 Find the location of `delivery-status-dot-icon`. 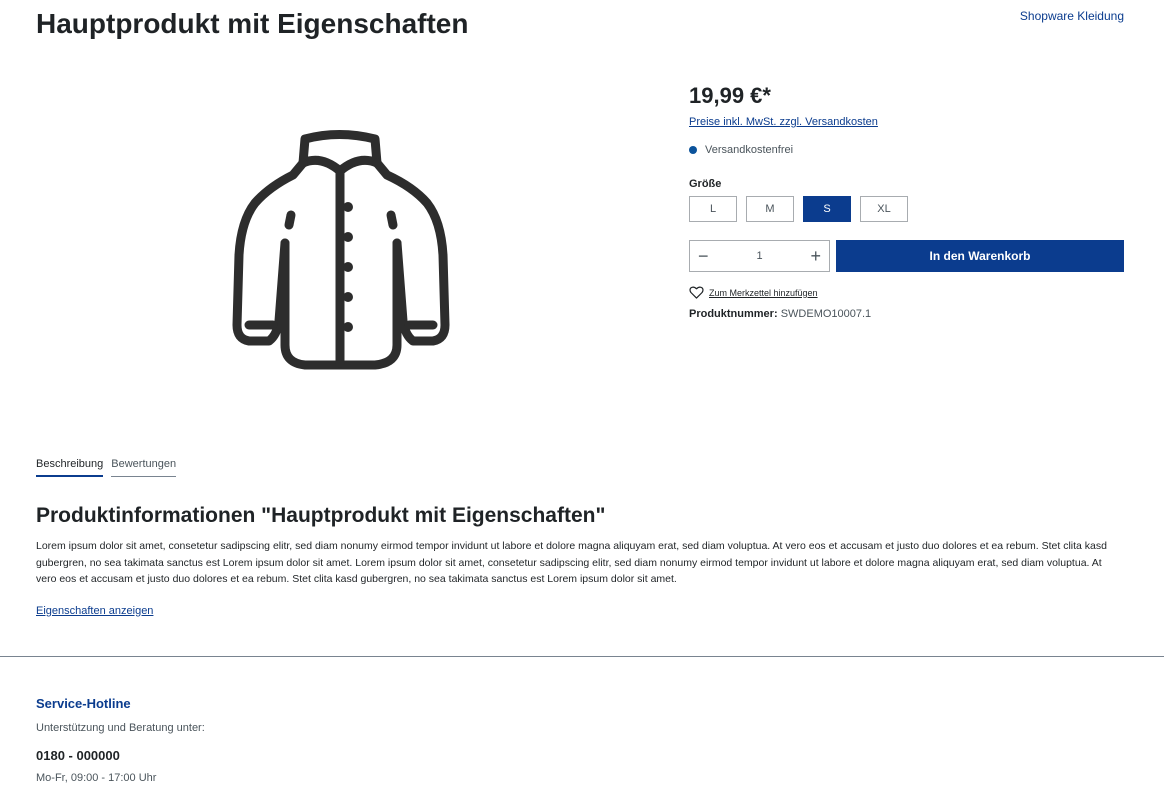

delivery-status-dot-icon is located at coordinates (693, 150).